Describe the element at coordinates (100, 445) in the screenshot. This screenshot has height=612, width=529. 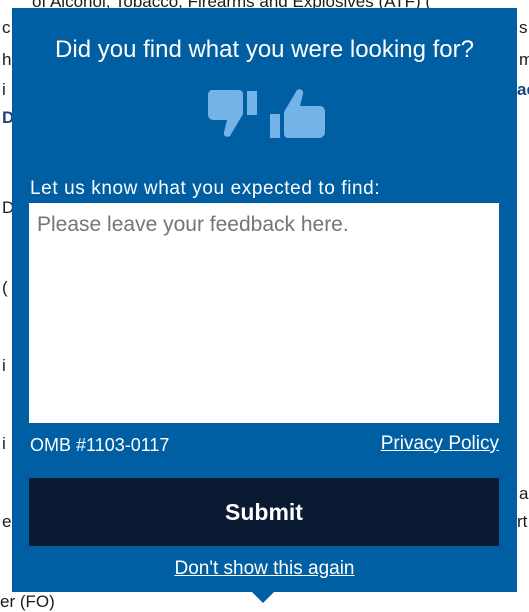
I see `omb-number: OMB #1103-0117` at that location.